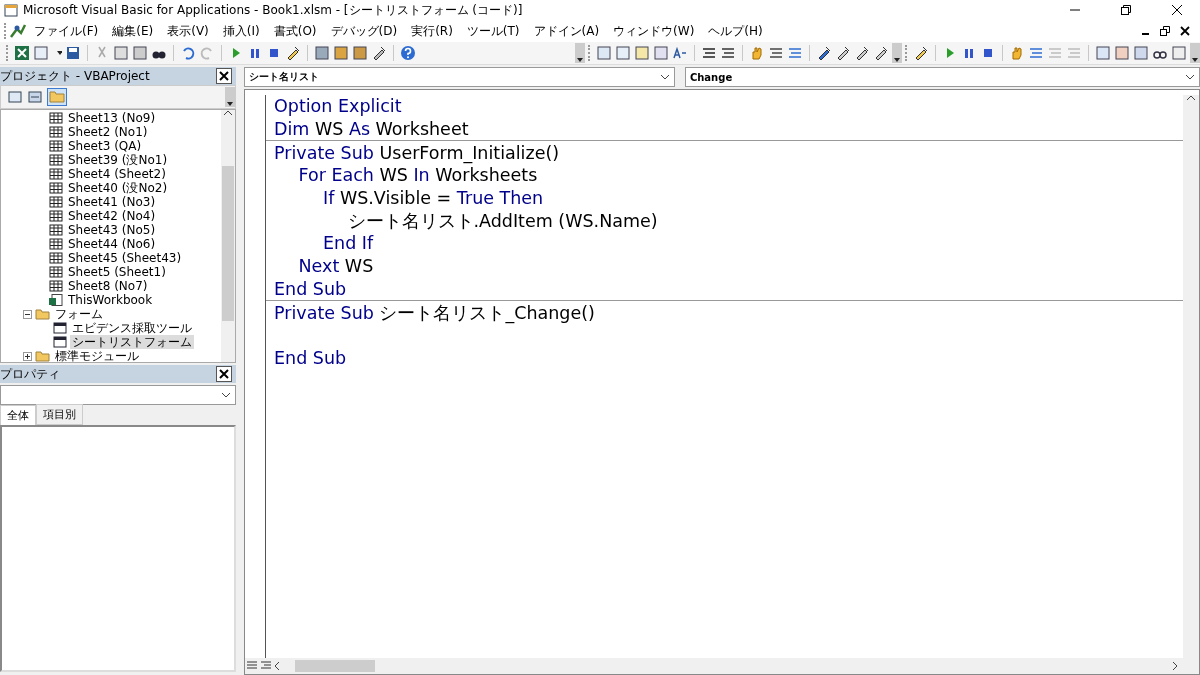  I want to click on code-line: For Each WS In Worksheets, so click(418, 175).